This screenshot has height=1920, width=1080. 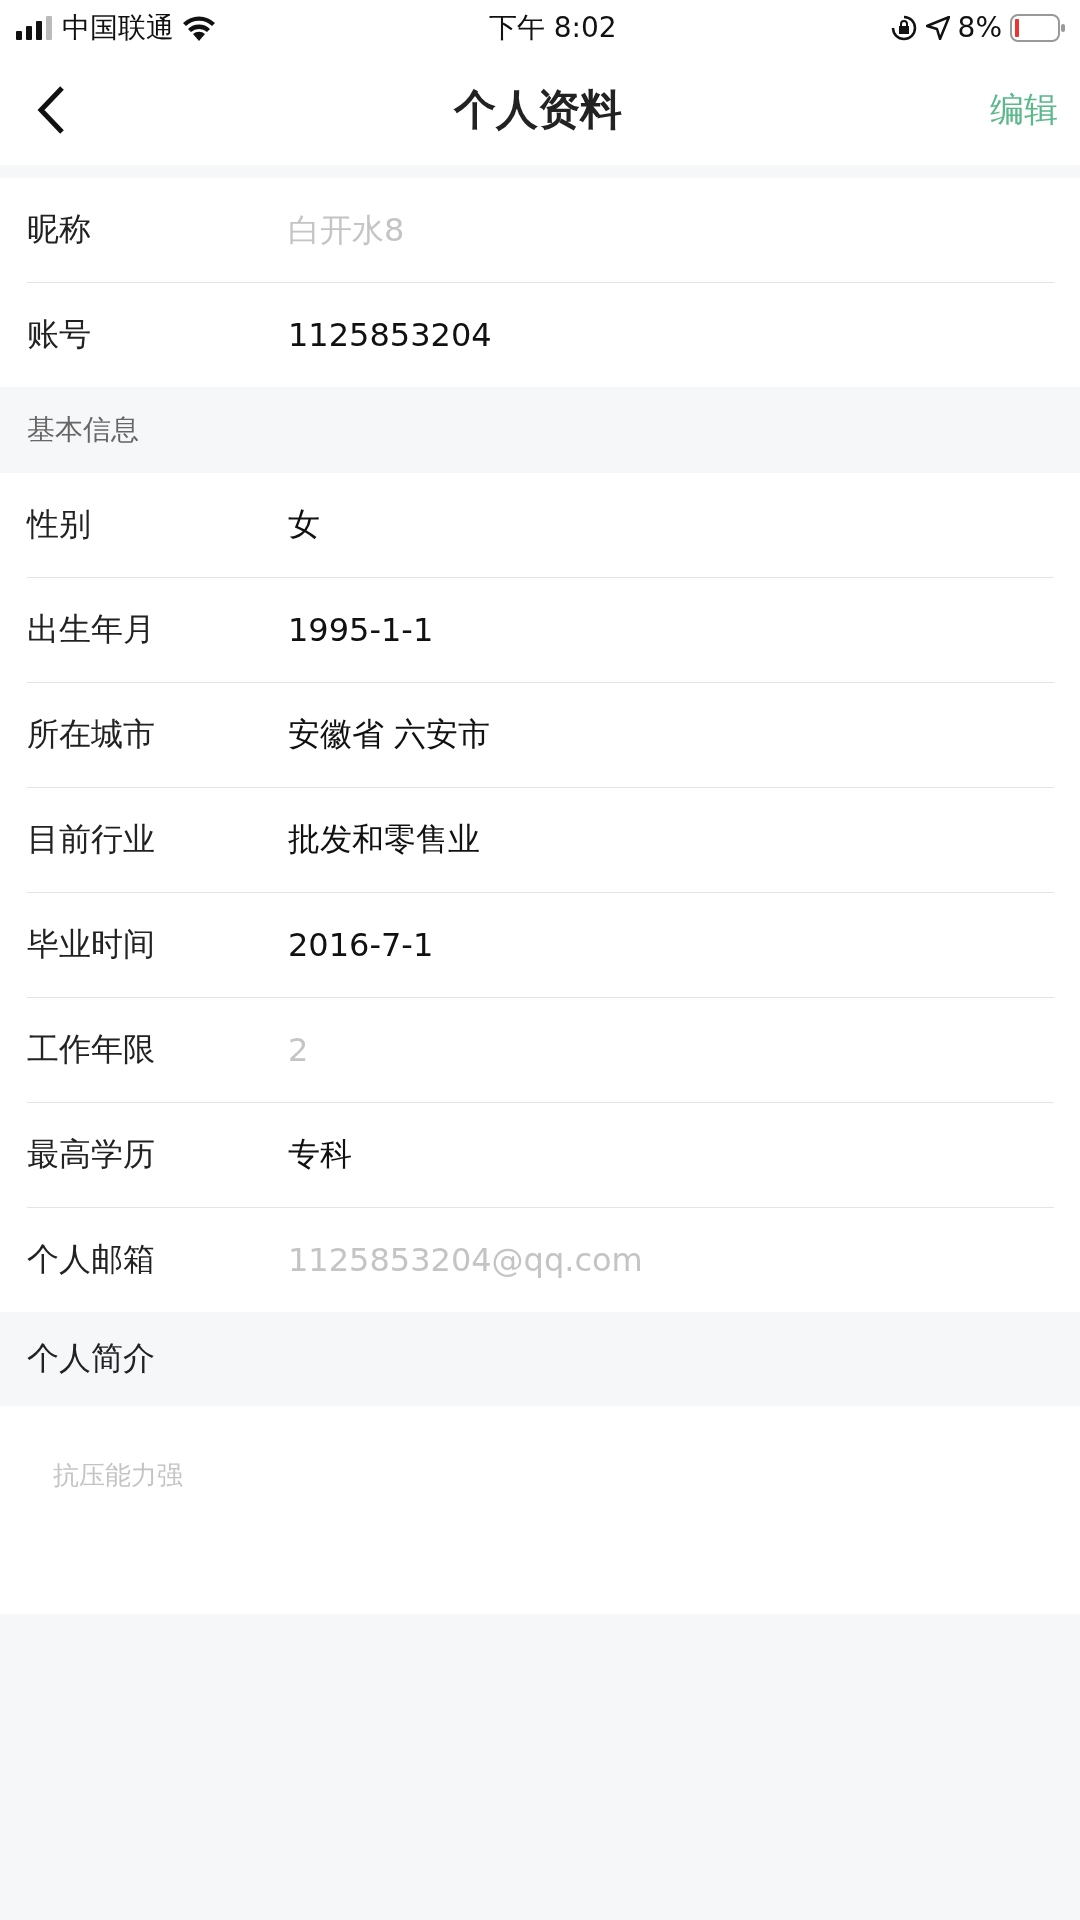 What do you see at coordinates (83, 430) in the screenshot?
I see `section-header: 基本信息` at bounding box center [83, 430].